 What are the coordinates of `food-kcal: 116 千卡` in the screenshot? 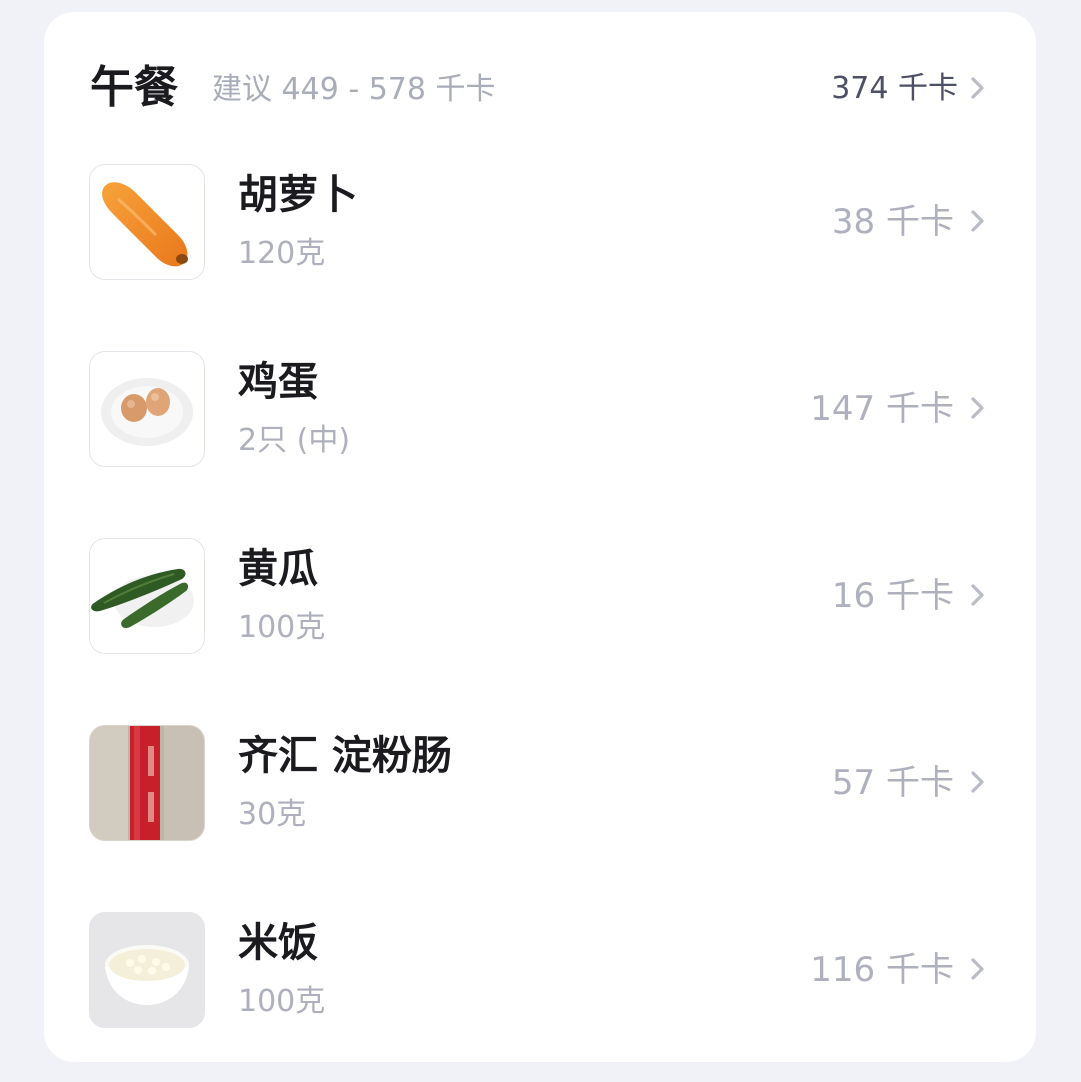 It's located at (882, 970).